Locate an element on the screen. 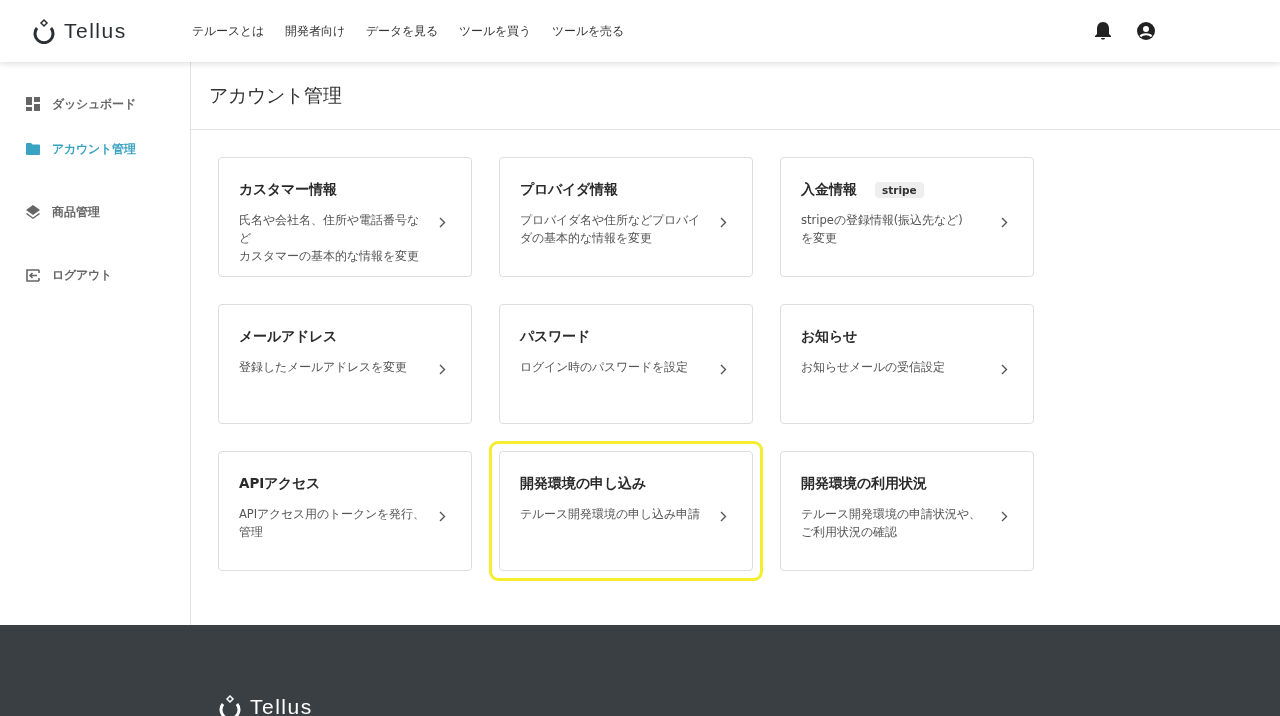 The image size is (1280, 716). card-description: カスタマーの基本的な情報を変更 is located at coordinates (329, 256).